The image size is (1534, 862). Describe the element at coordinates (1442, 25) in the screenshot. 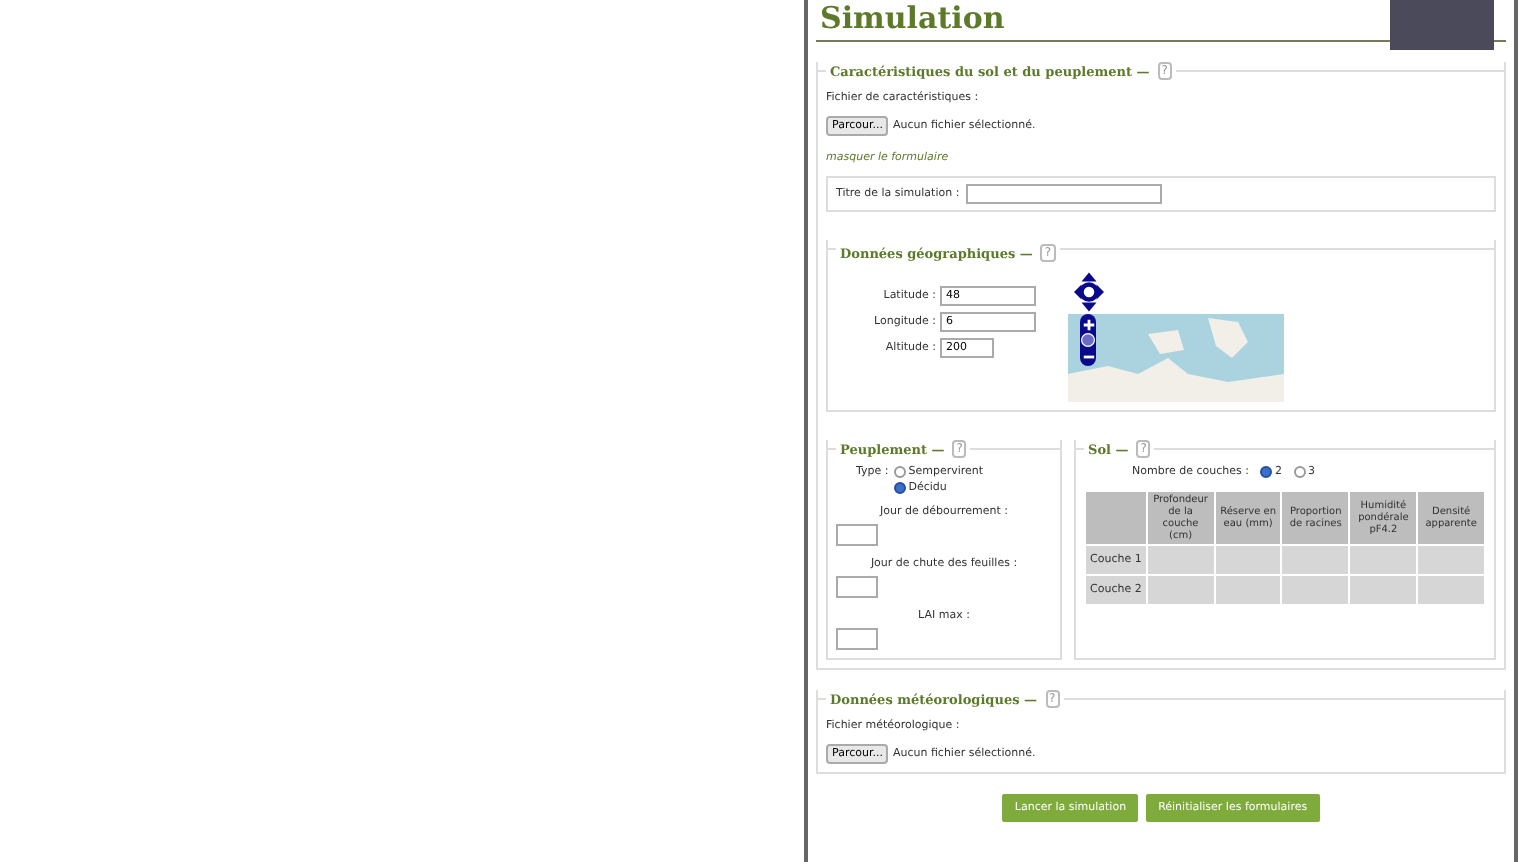

I see `photo-placeholder` at that location.